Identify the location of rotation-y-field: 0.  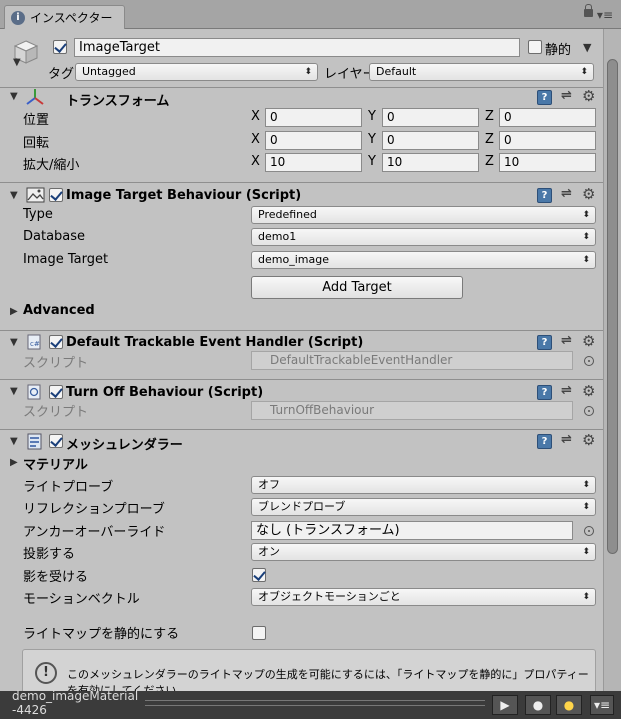
(430, 140).